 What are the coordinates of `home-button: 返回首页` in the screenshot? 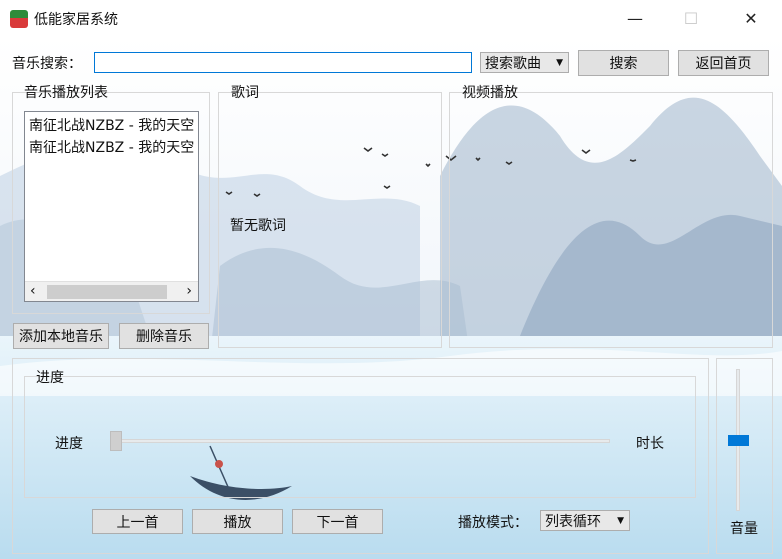 It's located at (723, 63).